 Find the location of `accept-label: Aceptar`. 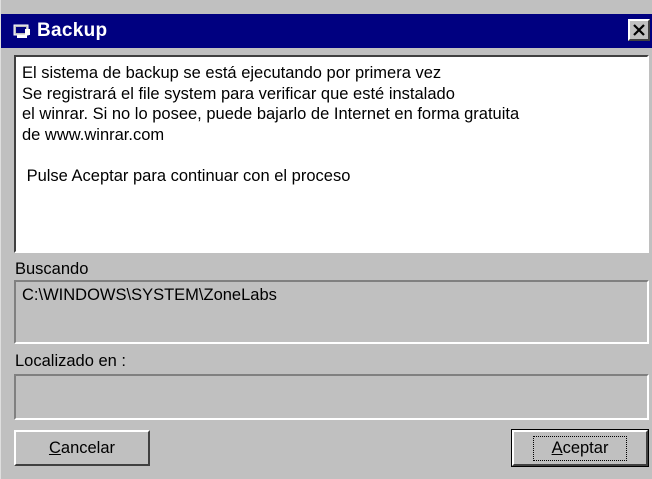

accept-label: Aceptar is located at coordinates (580, 448).